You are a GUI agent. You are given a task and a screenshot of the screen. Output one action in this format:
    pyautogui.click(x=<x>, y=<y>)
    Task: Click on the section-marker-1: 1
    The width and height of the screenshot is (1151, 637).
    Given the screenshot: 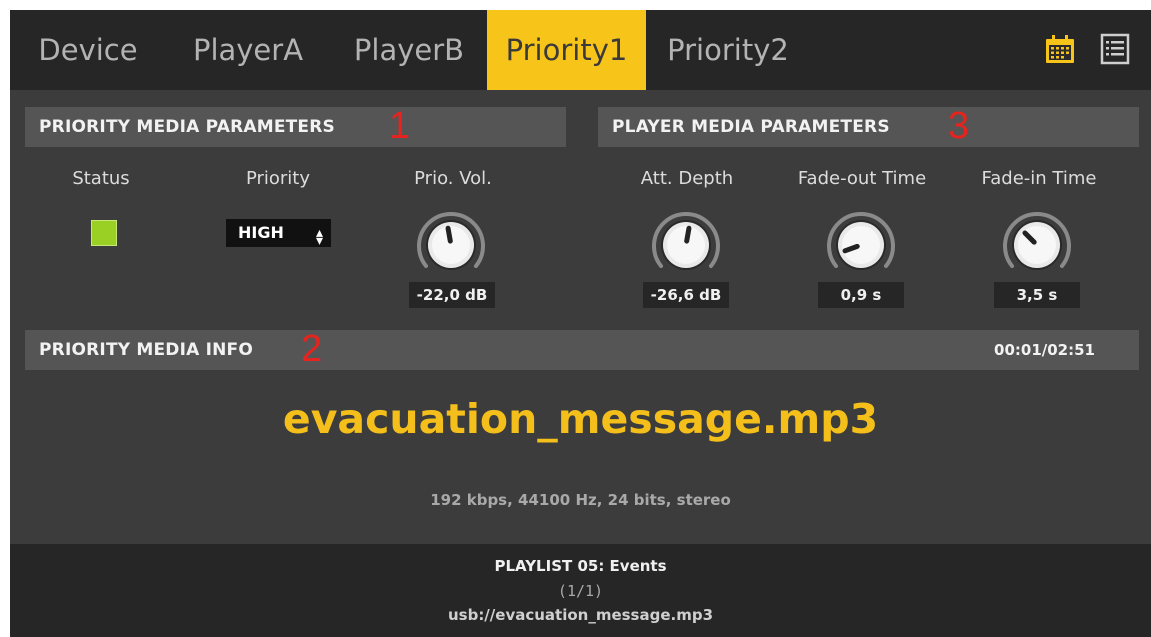 What is the action you would take?
    pyautogui.click(x=400, y=126)
    